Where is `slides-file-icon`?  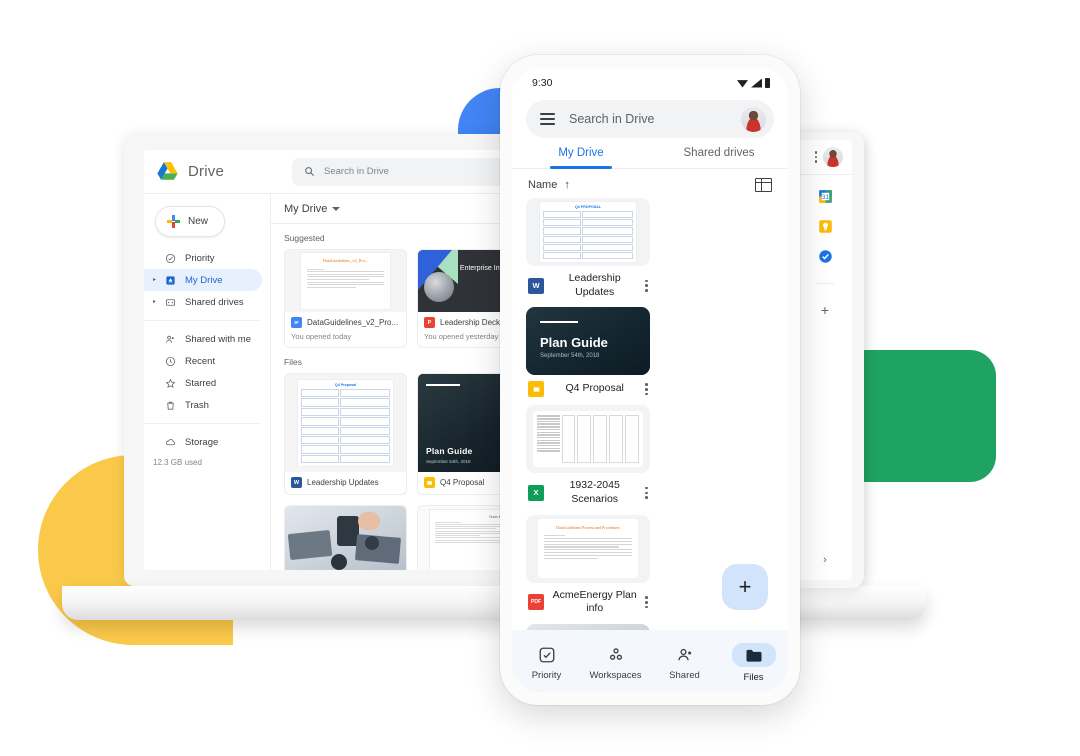 slides-file-icon is located at coordinates (429, 482).